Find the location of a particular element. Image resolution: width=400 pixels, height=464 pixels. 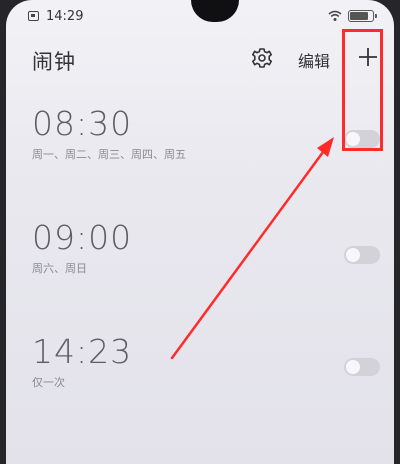

status-time: 14:29 is located at coordinates (65, 16).